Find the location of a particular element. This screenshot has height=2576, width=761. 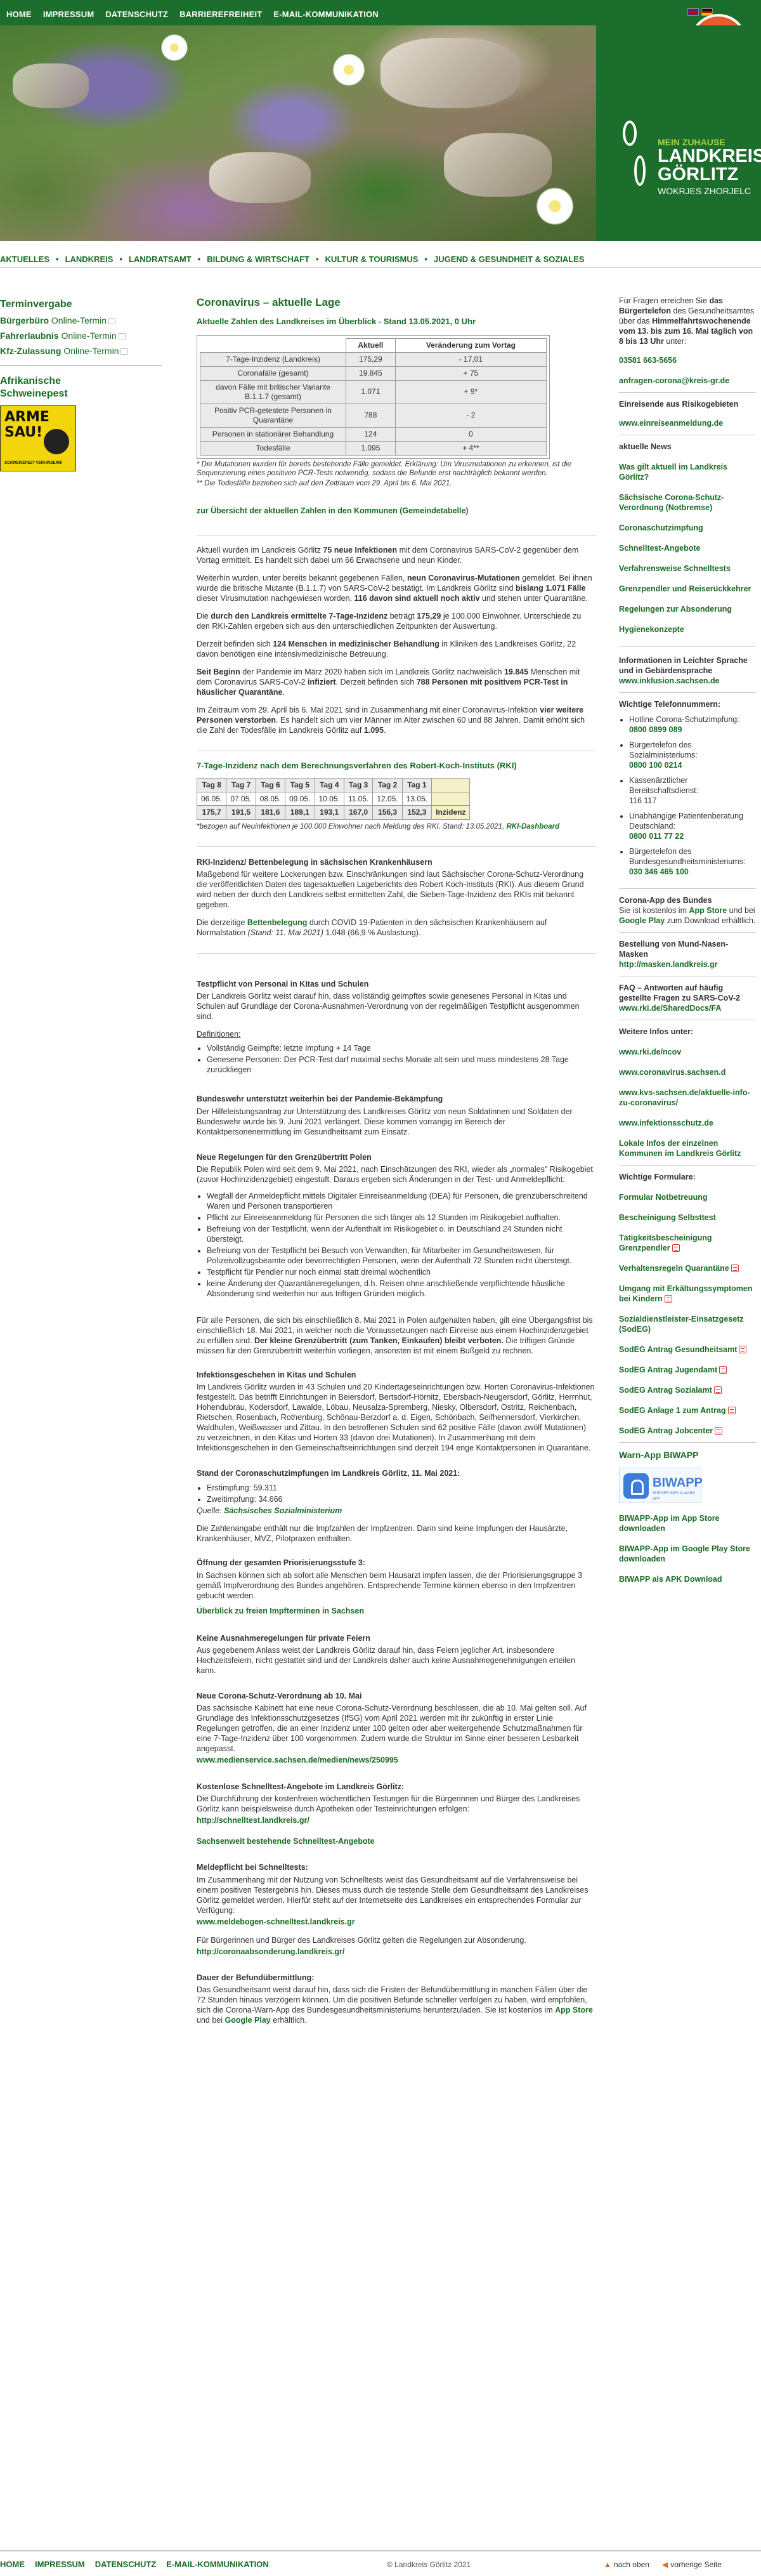

news-link: Coronaschutzimpfung is located at coordinates (687, 528).